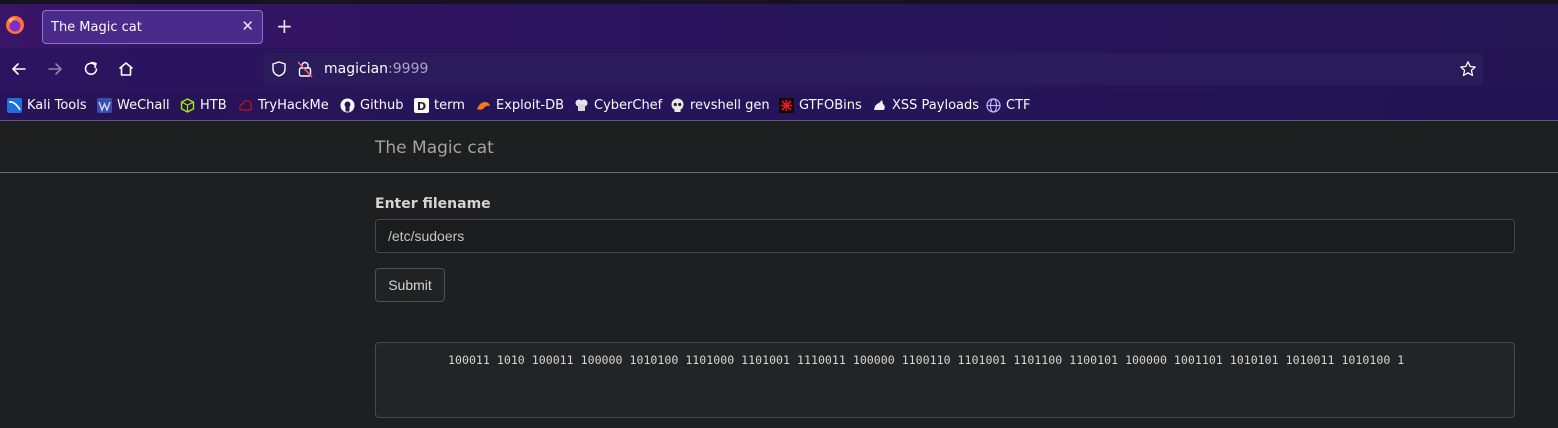 This screenshot has height=428, width=1558. What do you see at coordinates (245, 105) in the screenshot?
I see `tryhackme-icon` at bounding box center [245, 105].